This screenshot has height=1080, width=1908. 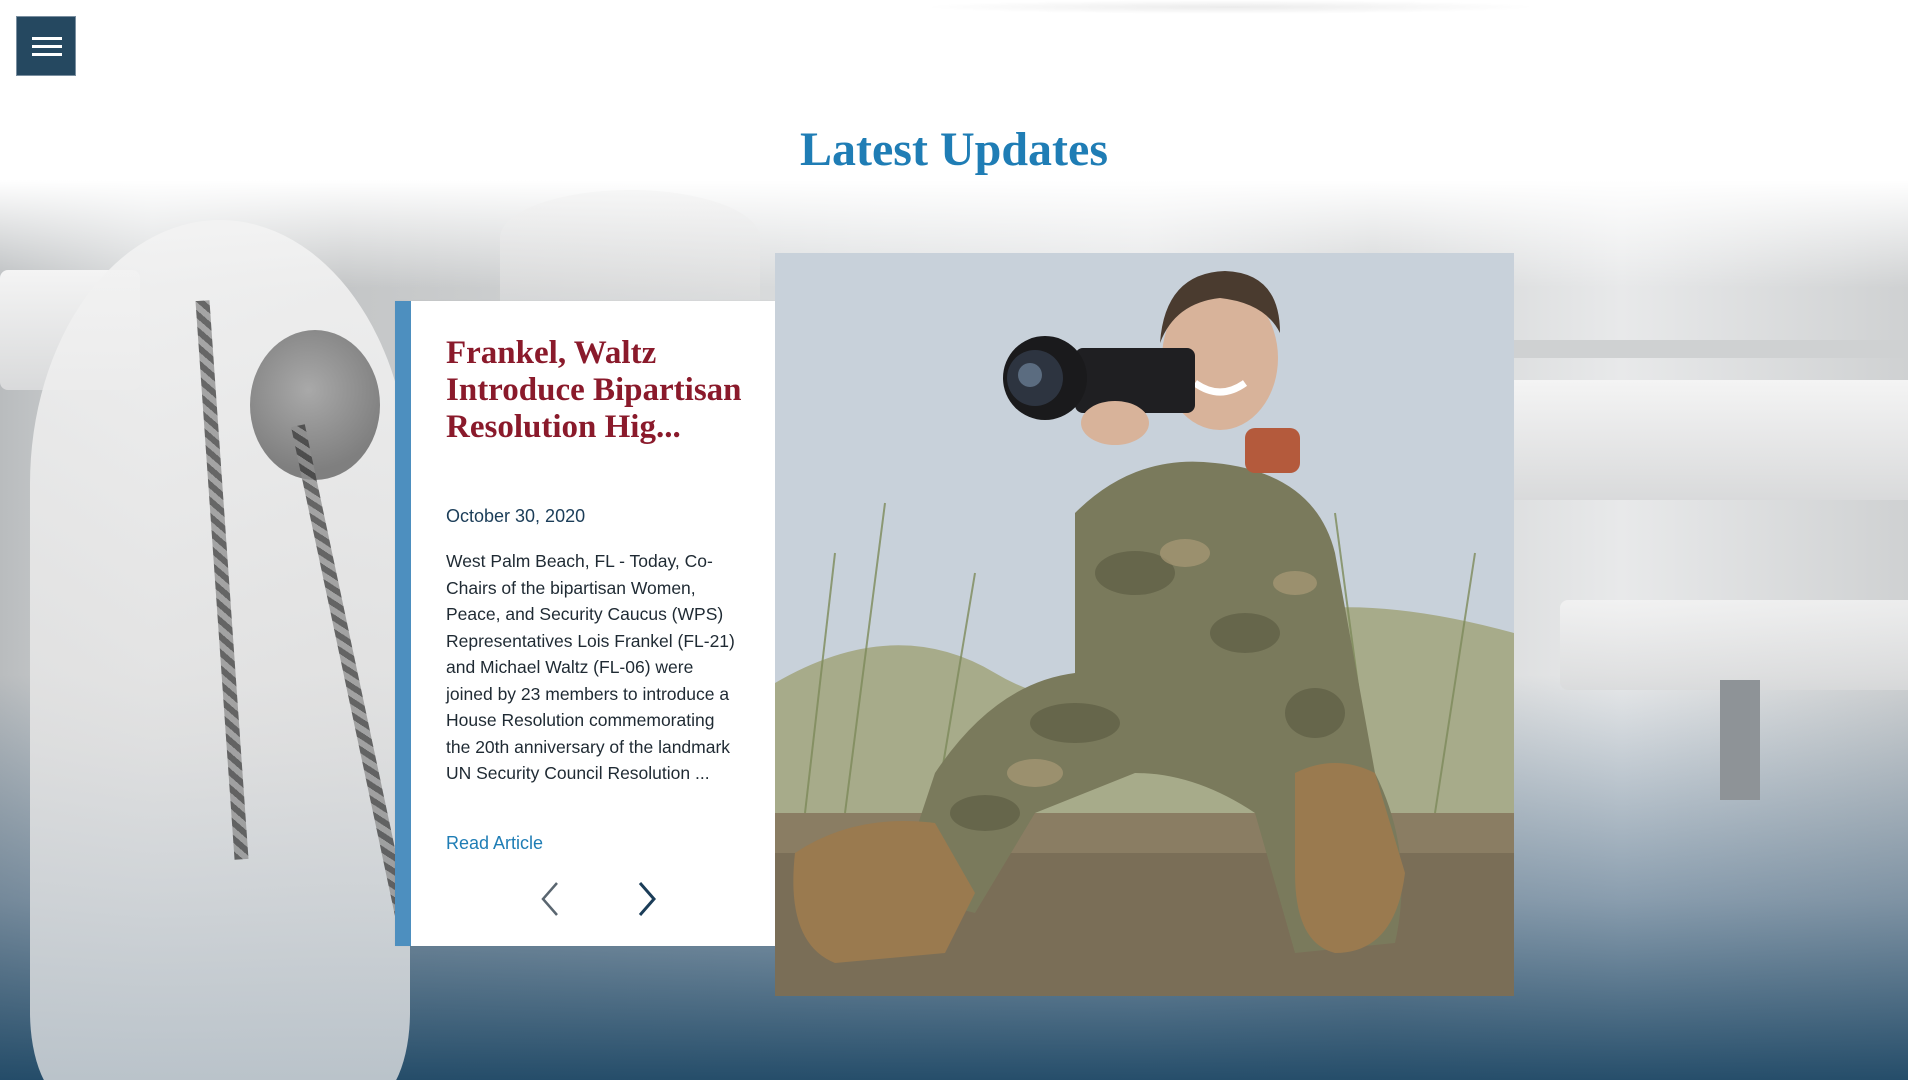 I want to click on menu-button, so click(x=46, y=46).